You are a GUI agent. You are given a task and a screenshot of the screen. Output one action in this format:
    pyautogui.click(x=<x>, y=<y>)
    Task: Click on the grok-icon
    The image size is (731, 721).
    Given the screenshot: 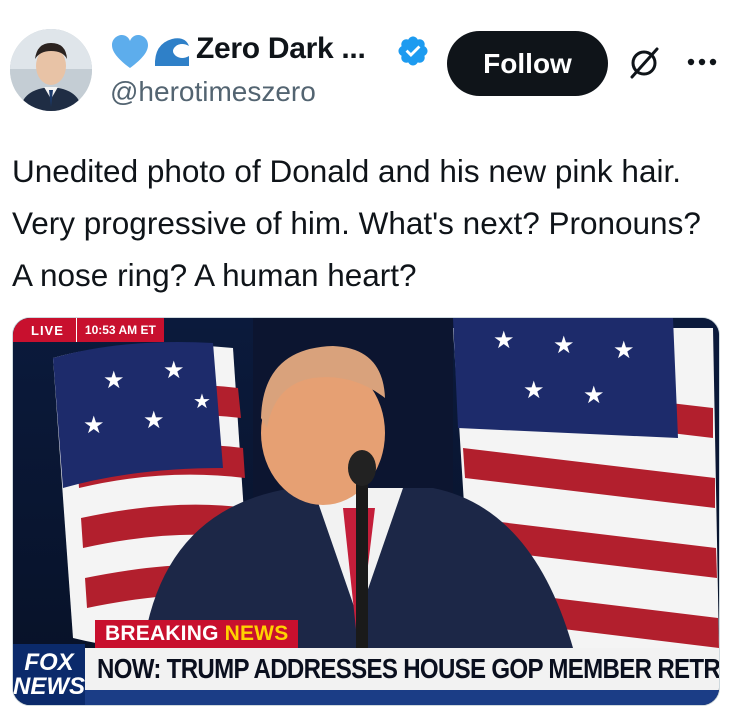 What is the action you would take?
    pyautogui.click(x=644, y=63)
    